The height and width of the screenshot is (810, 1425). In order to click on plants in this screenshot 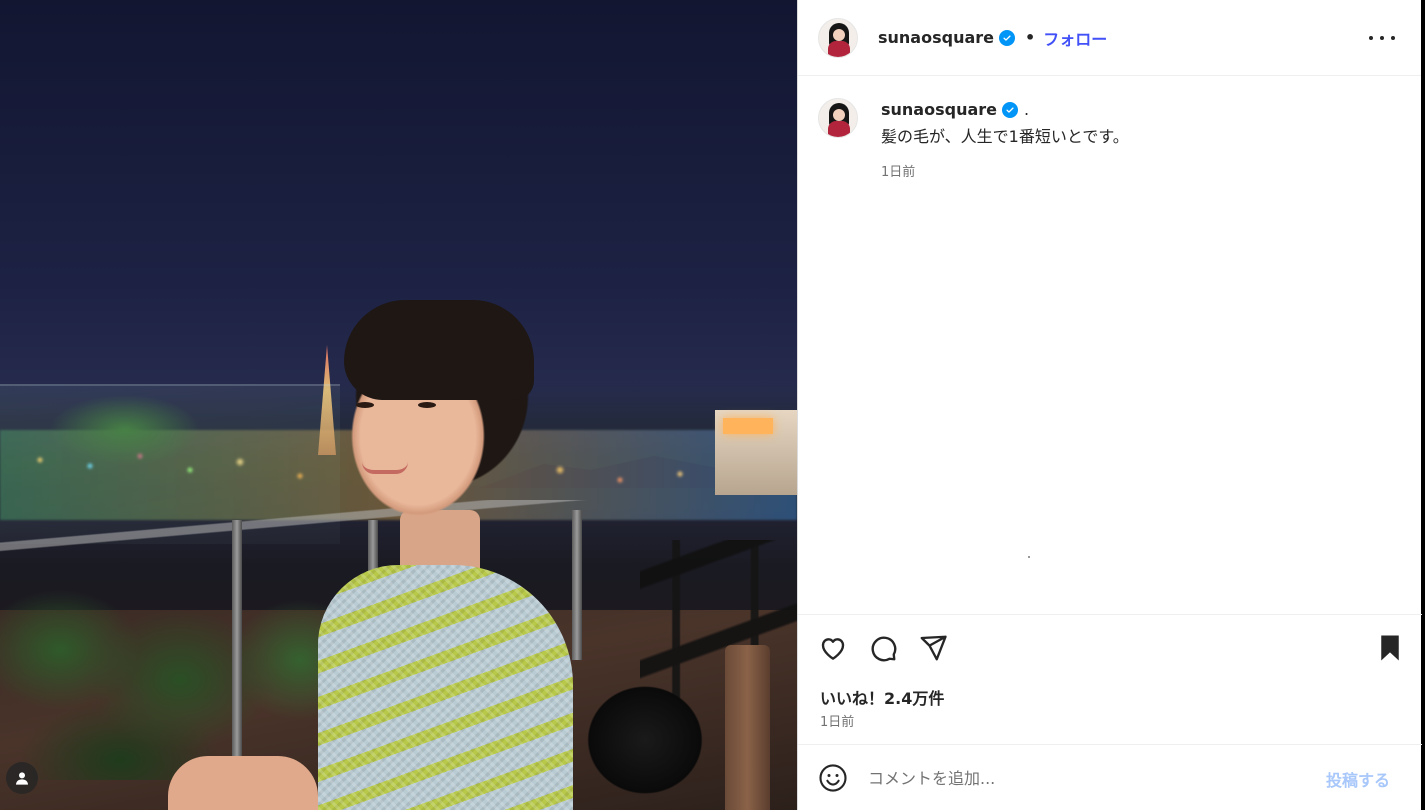, I will do `click(180, 670)`.